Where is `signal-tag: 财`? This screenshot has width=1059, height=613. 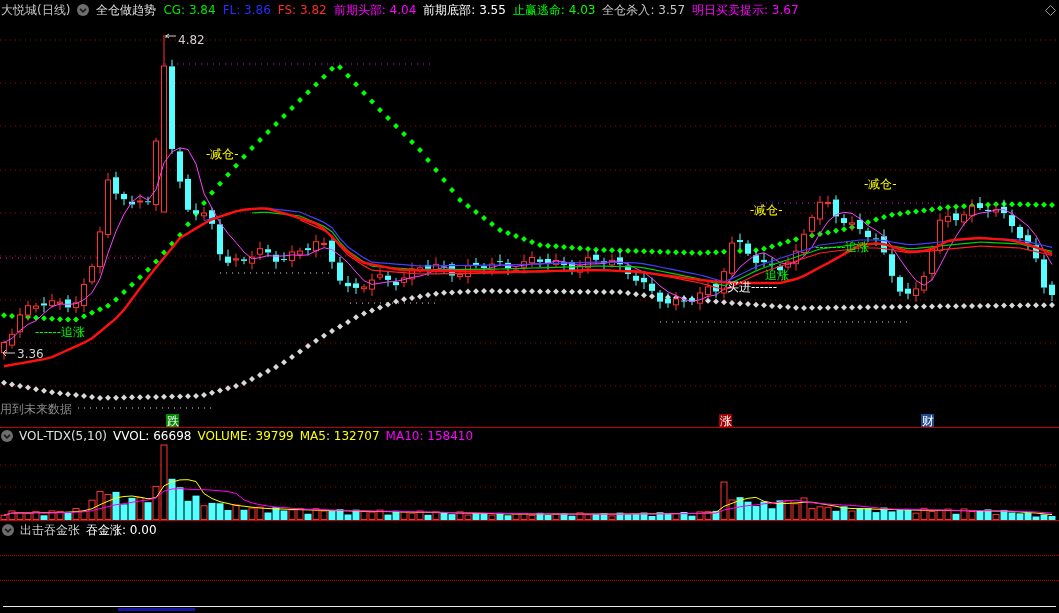 signal-tag: 财 is located at coordinates (927, 420).